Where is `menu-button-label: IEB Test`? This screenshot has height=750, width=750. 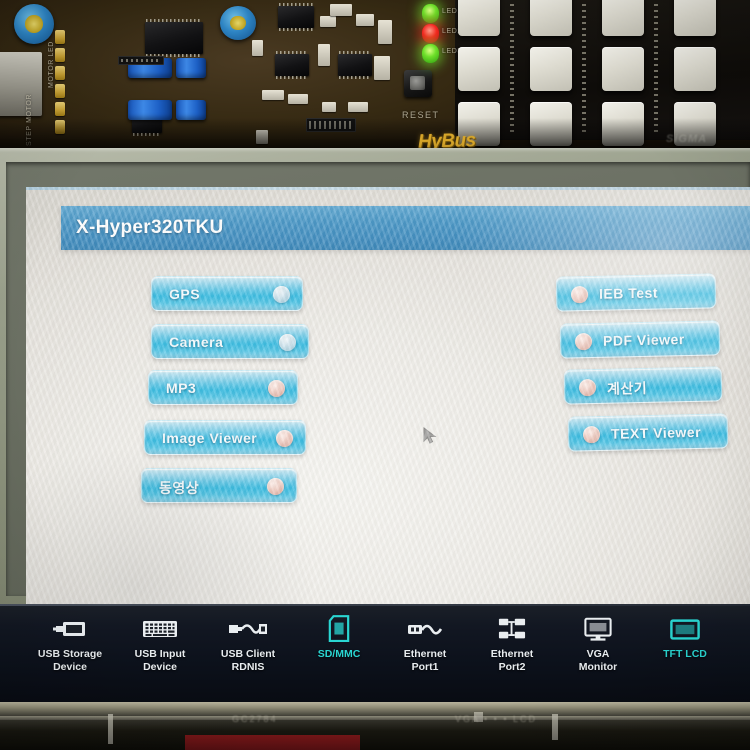 menu-button-label: IEB Test is located at coordinates (628, 293).